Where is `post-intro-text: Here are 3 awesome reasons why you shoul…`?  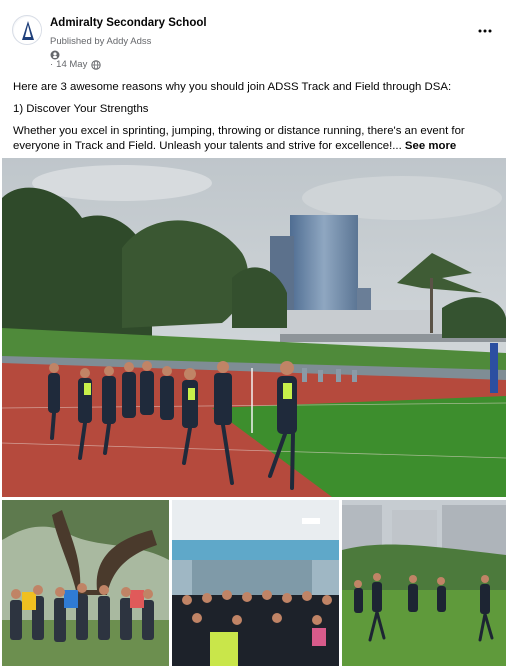
post-intro-text: Here are 3 awesome reasons why you shoul… is located at coordinates (232, 87).